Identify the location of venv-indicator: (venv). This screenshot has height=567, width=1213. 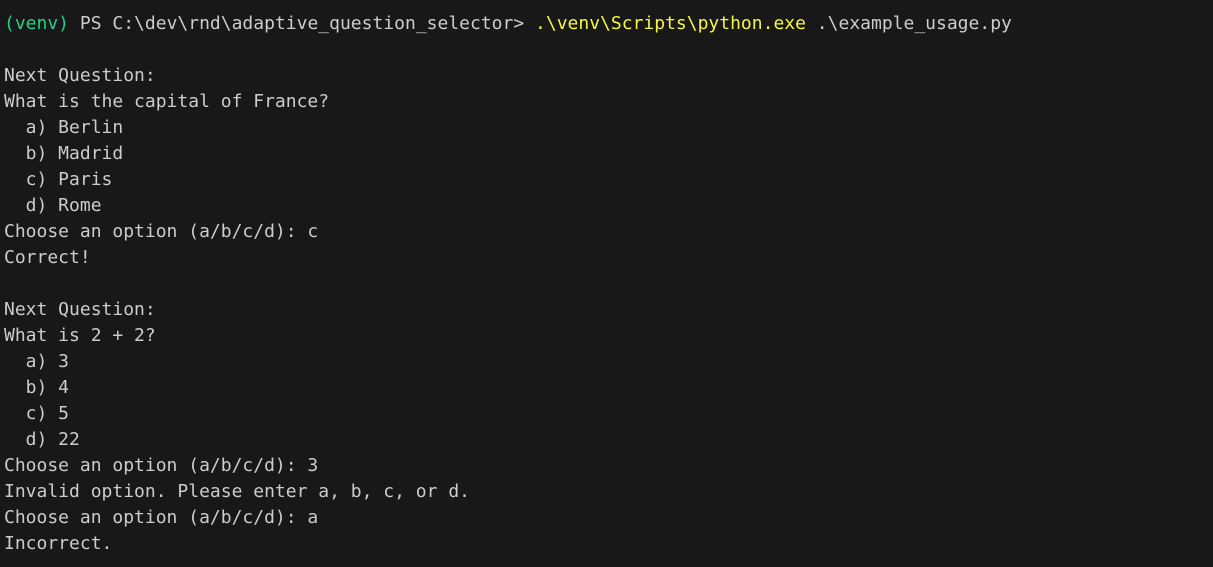
(37, 23).